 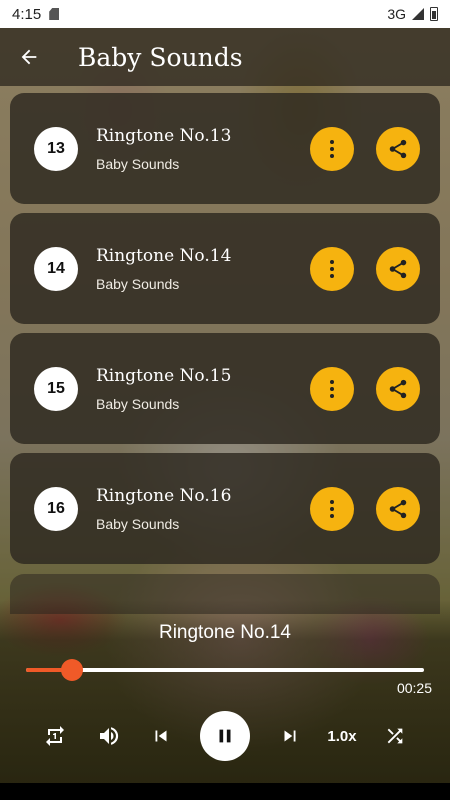 I want to click on volume-icon, so click(x=109, y=736).